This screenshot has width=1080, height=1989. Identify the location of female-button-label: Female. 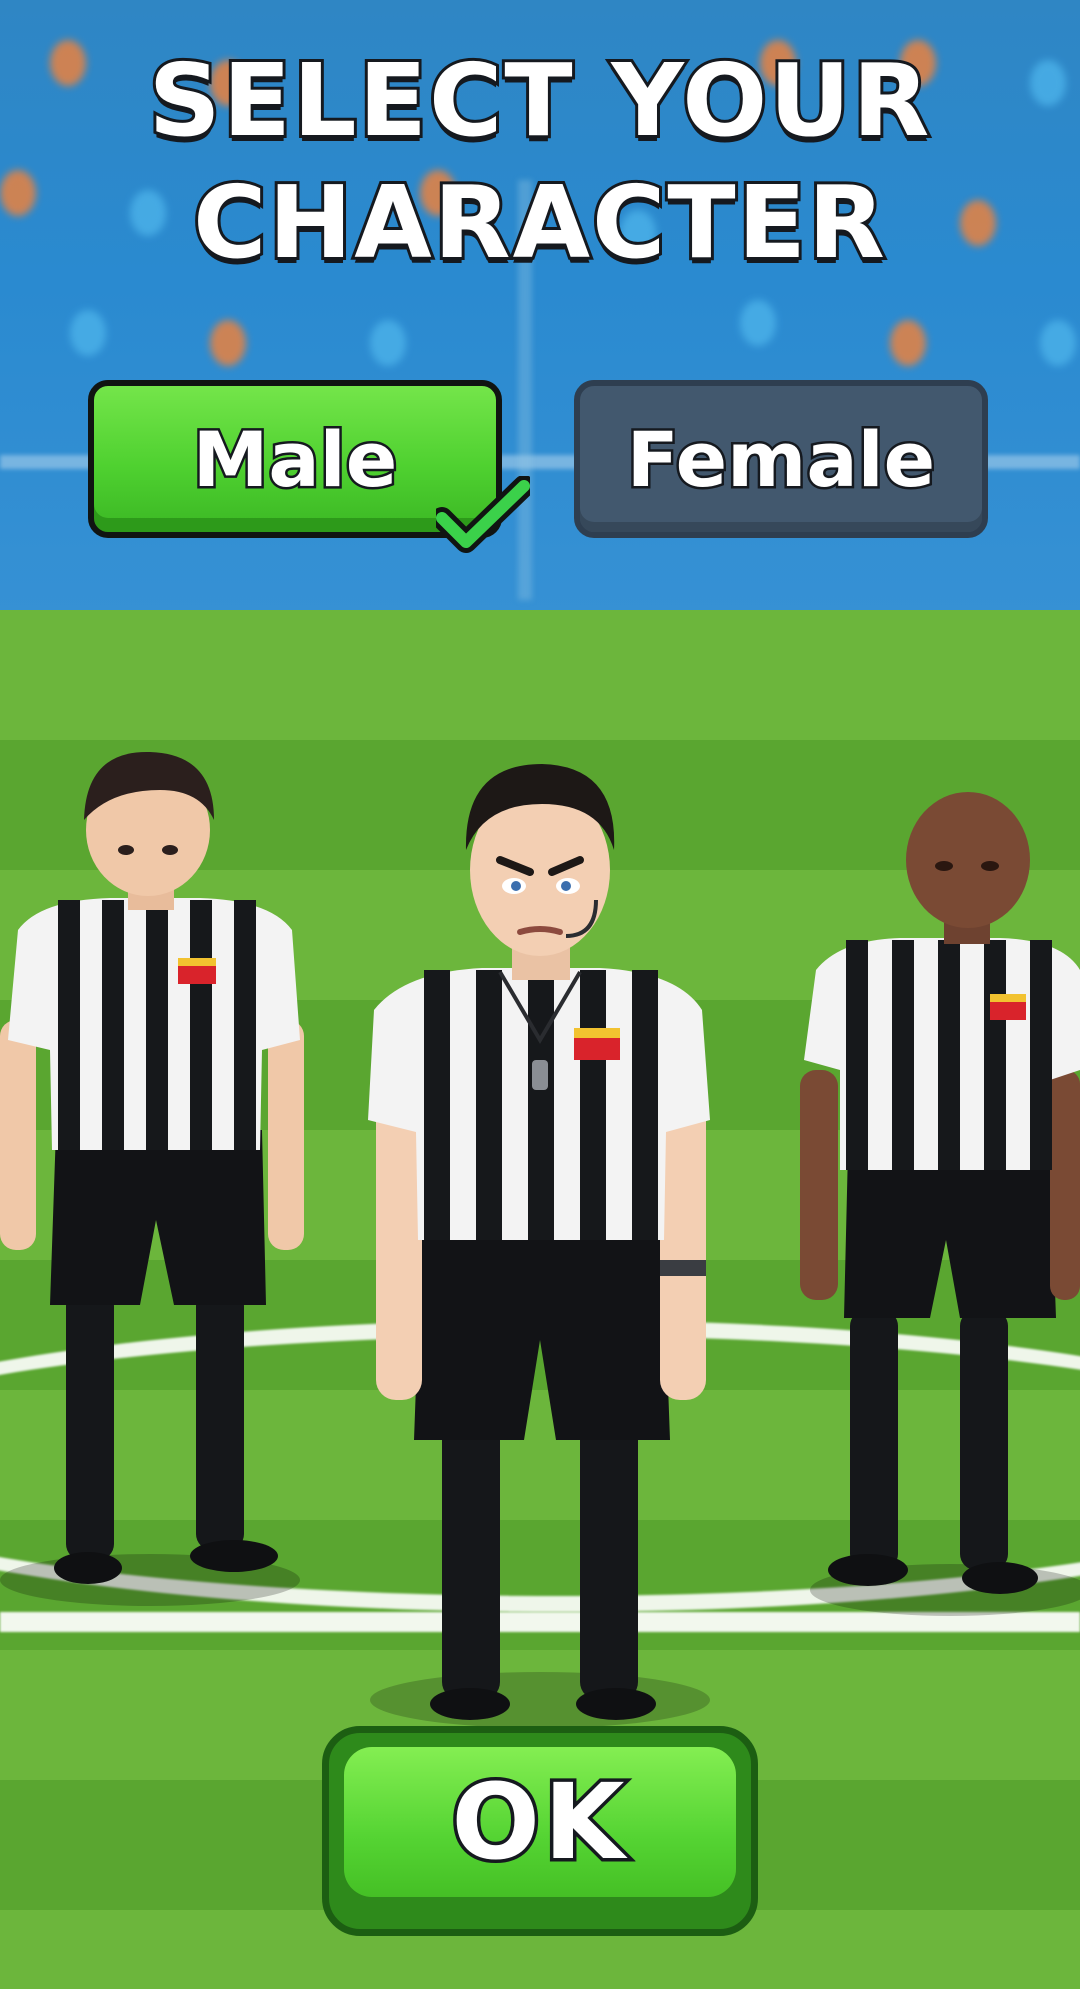
(780, 459).